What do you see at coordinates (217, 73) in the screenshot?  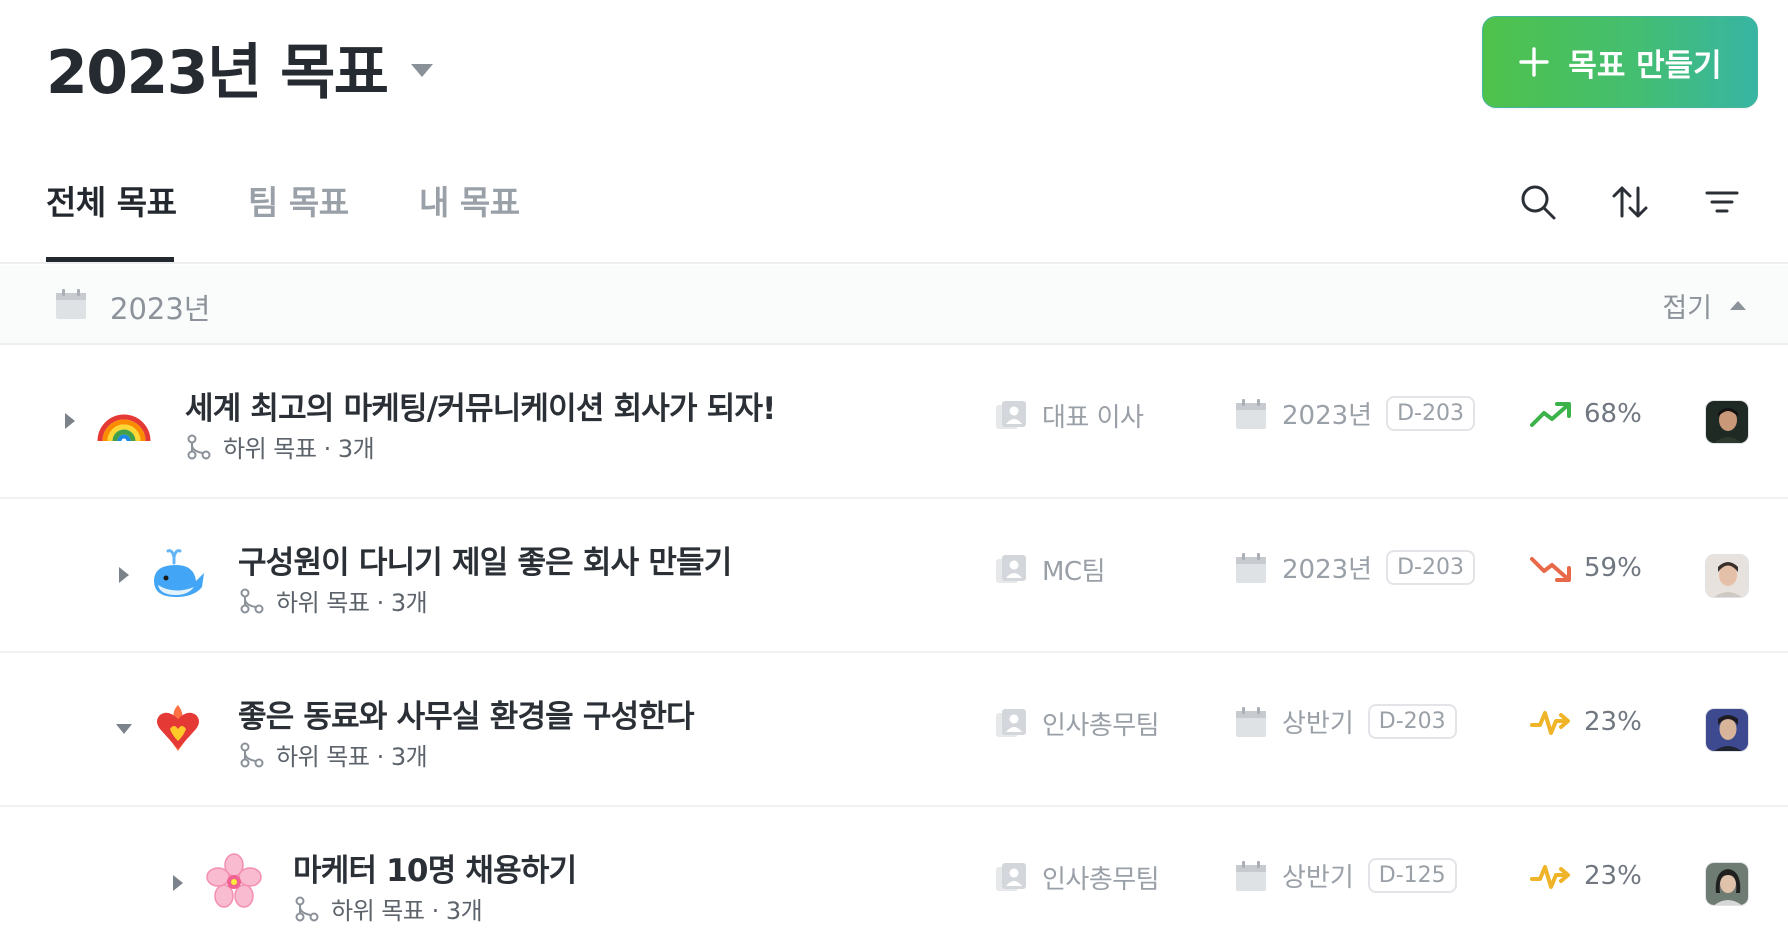 I see `page-title: 2023년 목표` at bounding box center [217, 73].